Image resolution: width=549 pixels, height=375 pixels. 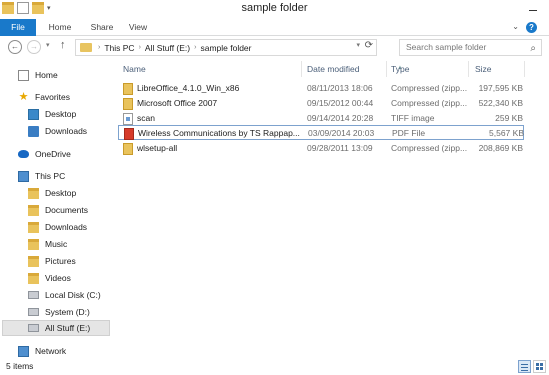 I want to click on downloads-icon, so click(x=33, y=131).